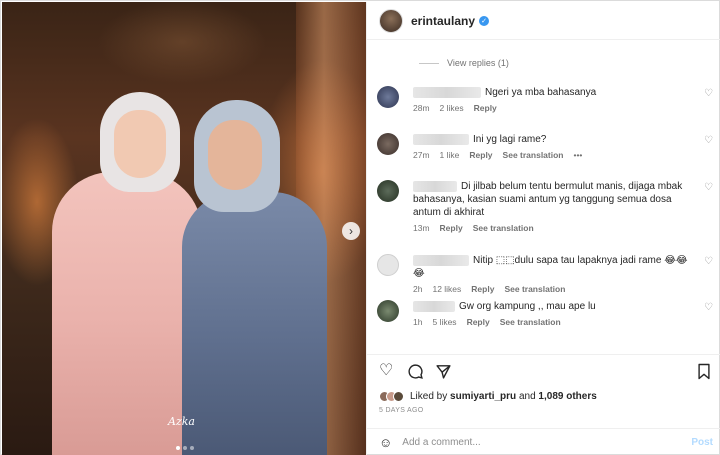 The image size is (720, 455). I want to click on photo-watermark: Azka, so click(181, 421).